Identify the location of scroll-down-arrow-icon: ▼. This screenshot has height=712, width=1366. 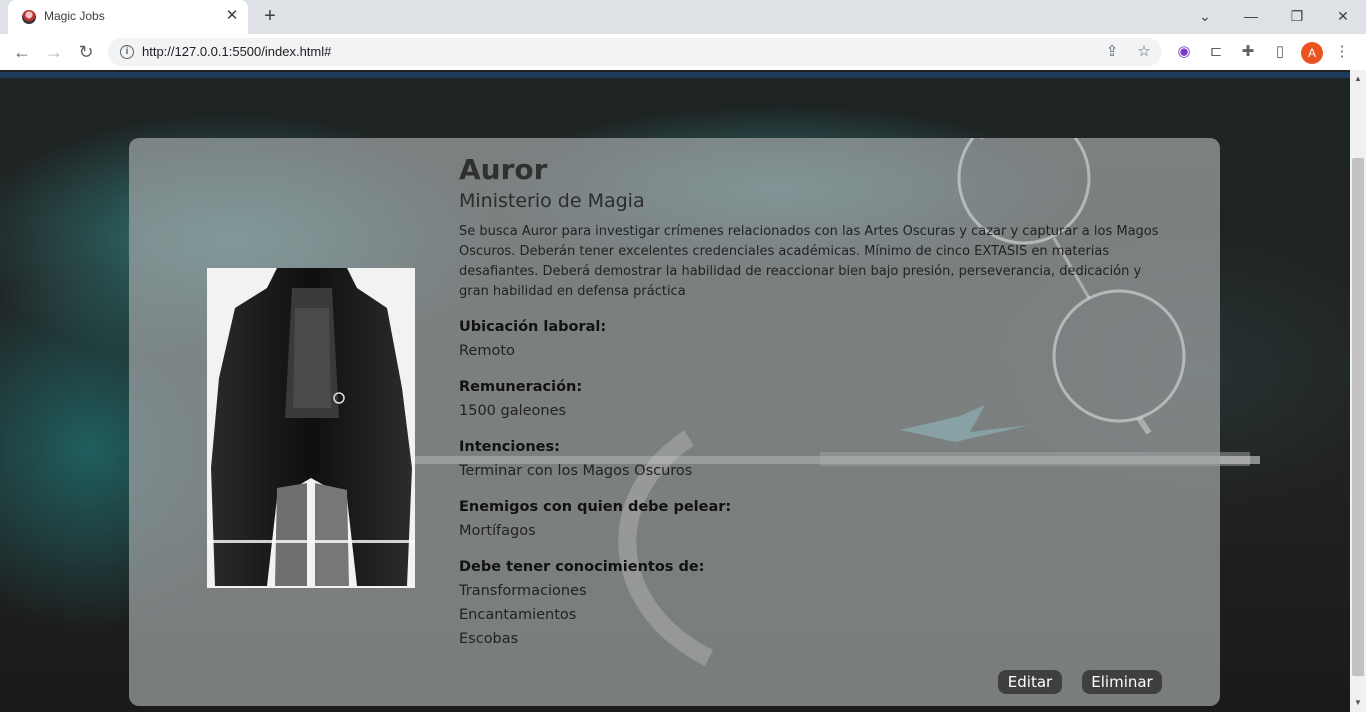
(1358, 702).